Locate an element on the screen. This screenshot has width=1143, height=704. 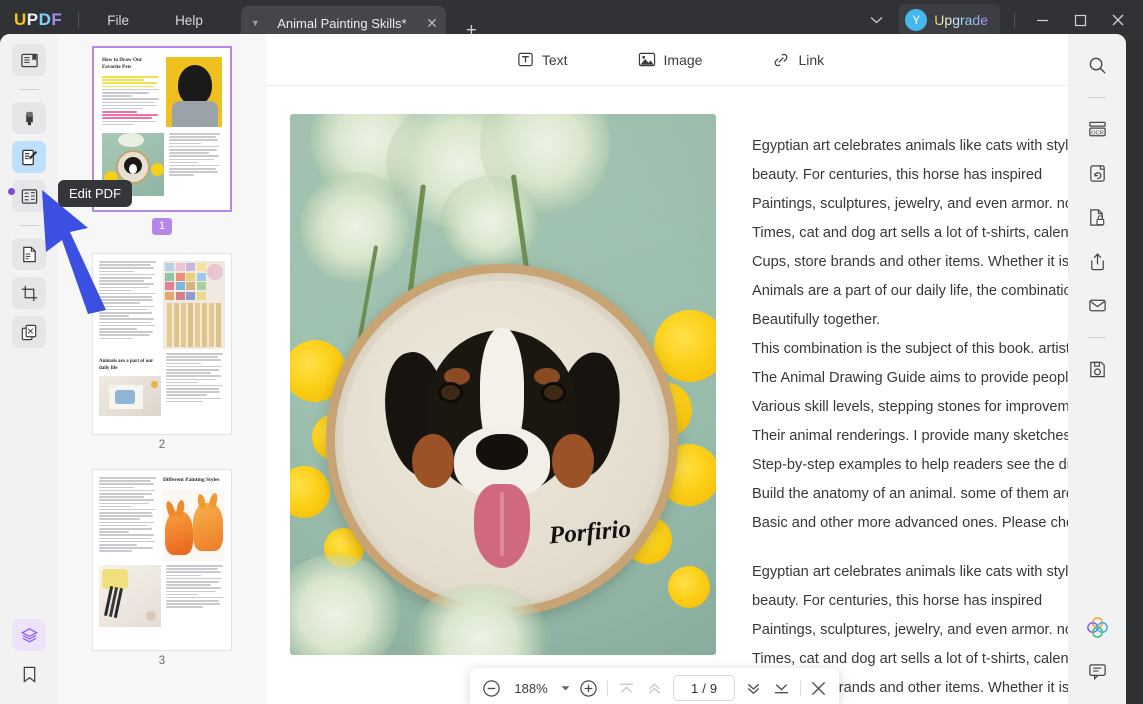
hoop-fabric: Porfirio is located at coordinates (502, 440).